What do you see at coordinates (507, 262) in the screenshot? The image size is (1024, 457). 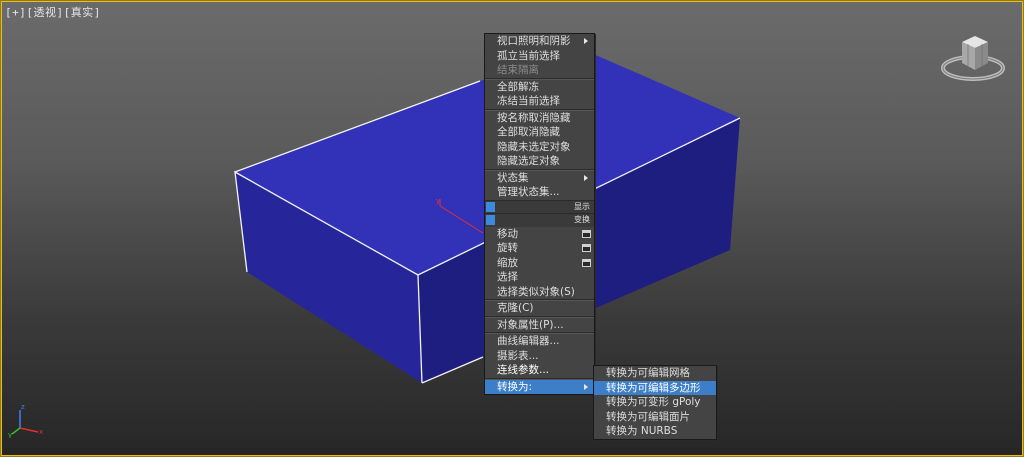 I see `menu-item-label: 缩放` at bounding box center [507, 262].